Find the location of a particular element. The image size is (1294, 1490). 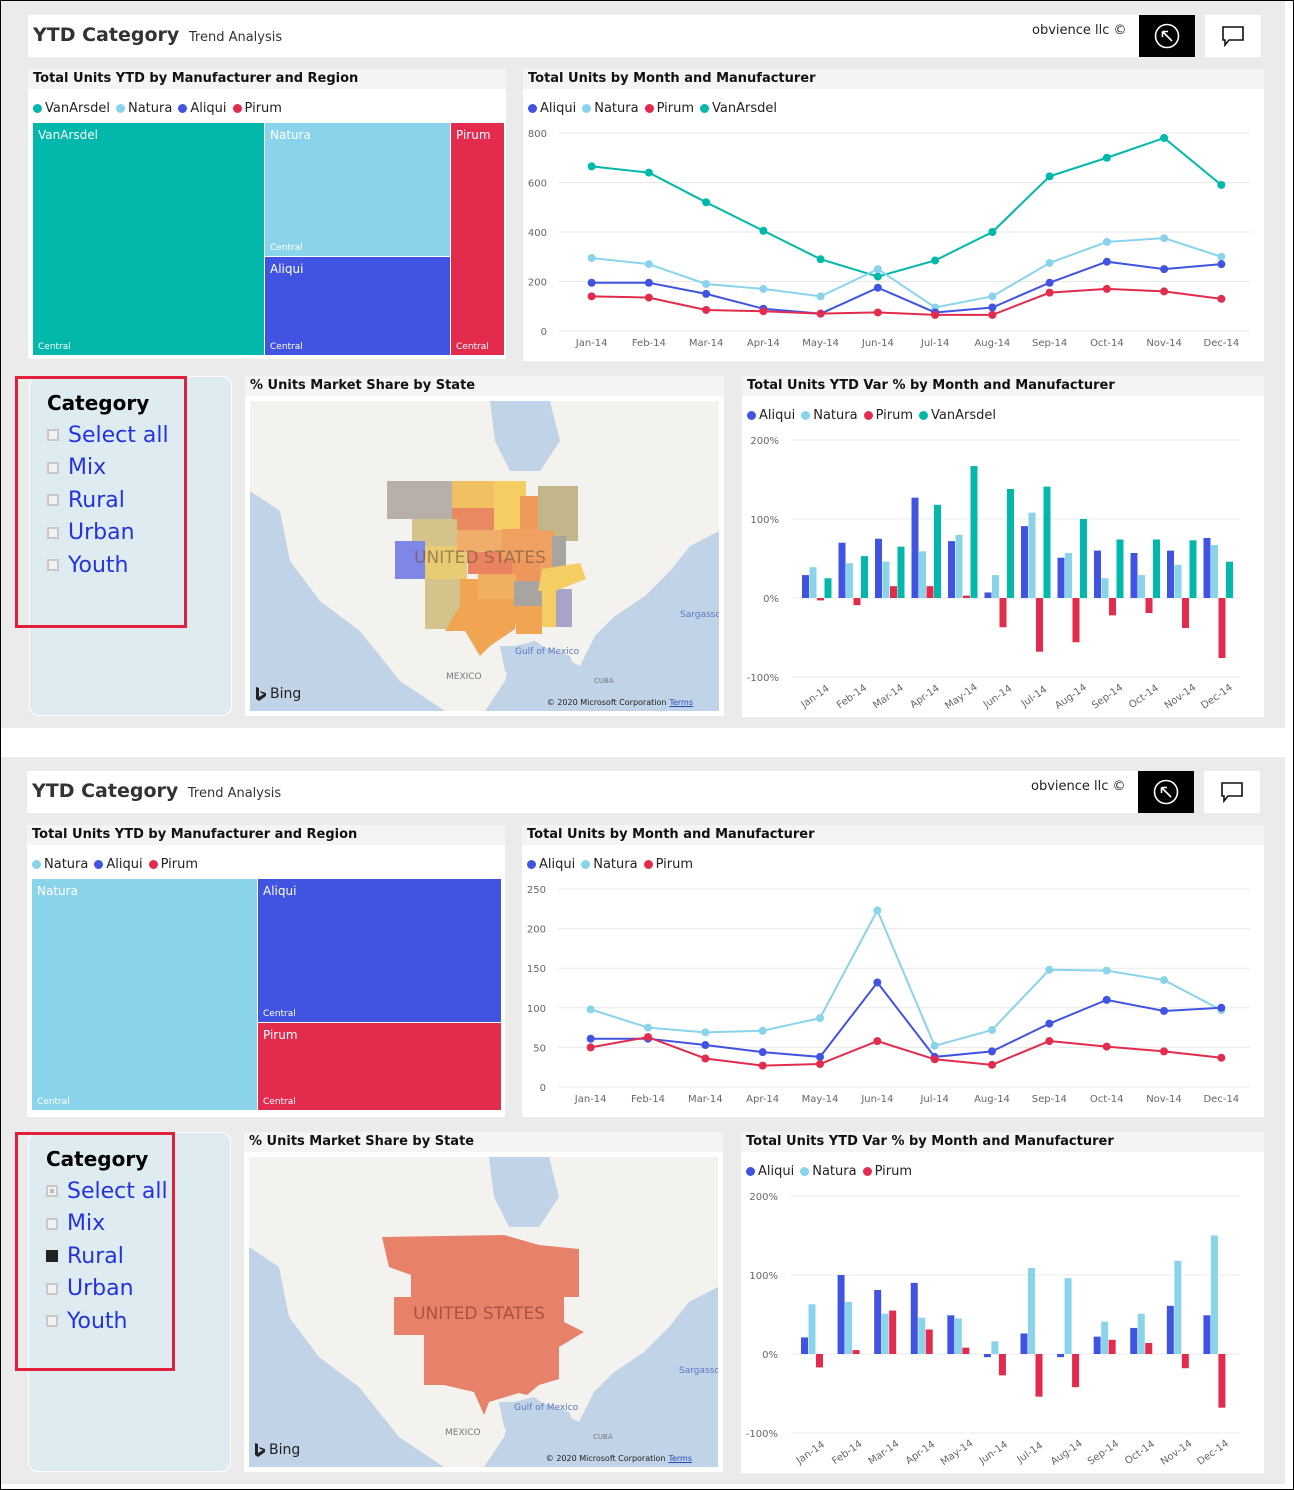

state-oklahoma is located at coordinates (497, 586).